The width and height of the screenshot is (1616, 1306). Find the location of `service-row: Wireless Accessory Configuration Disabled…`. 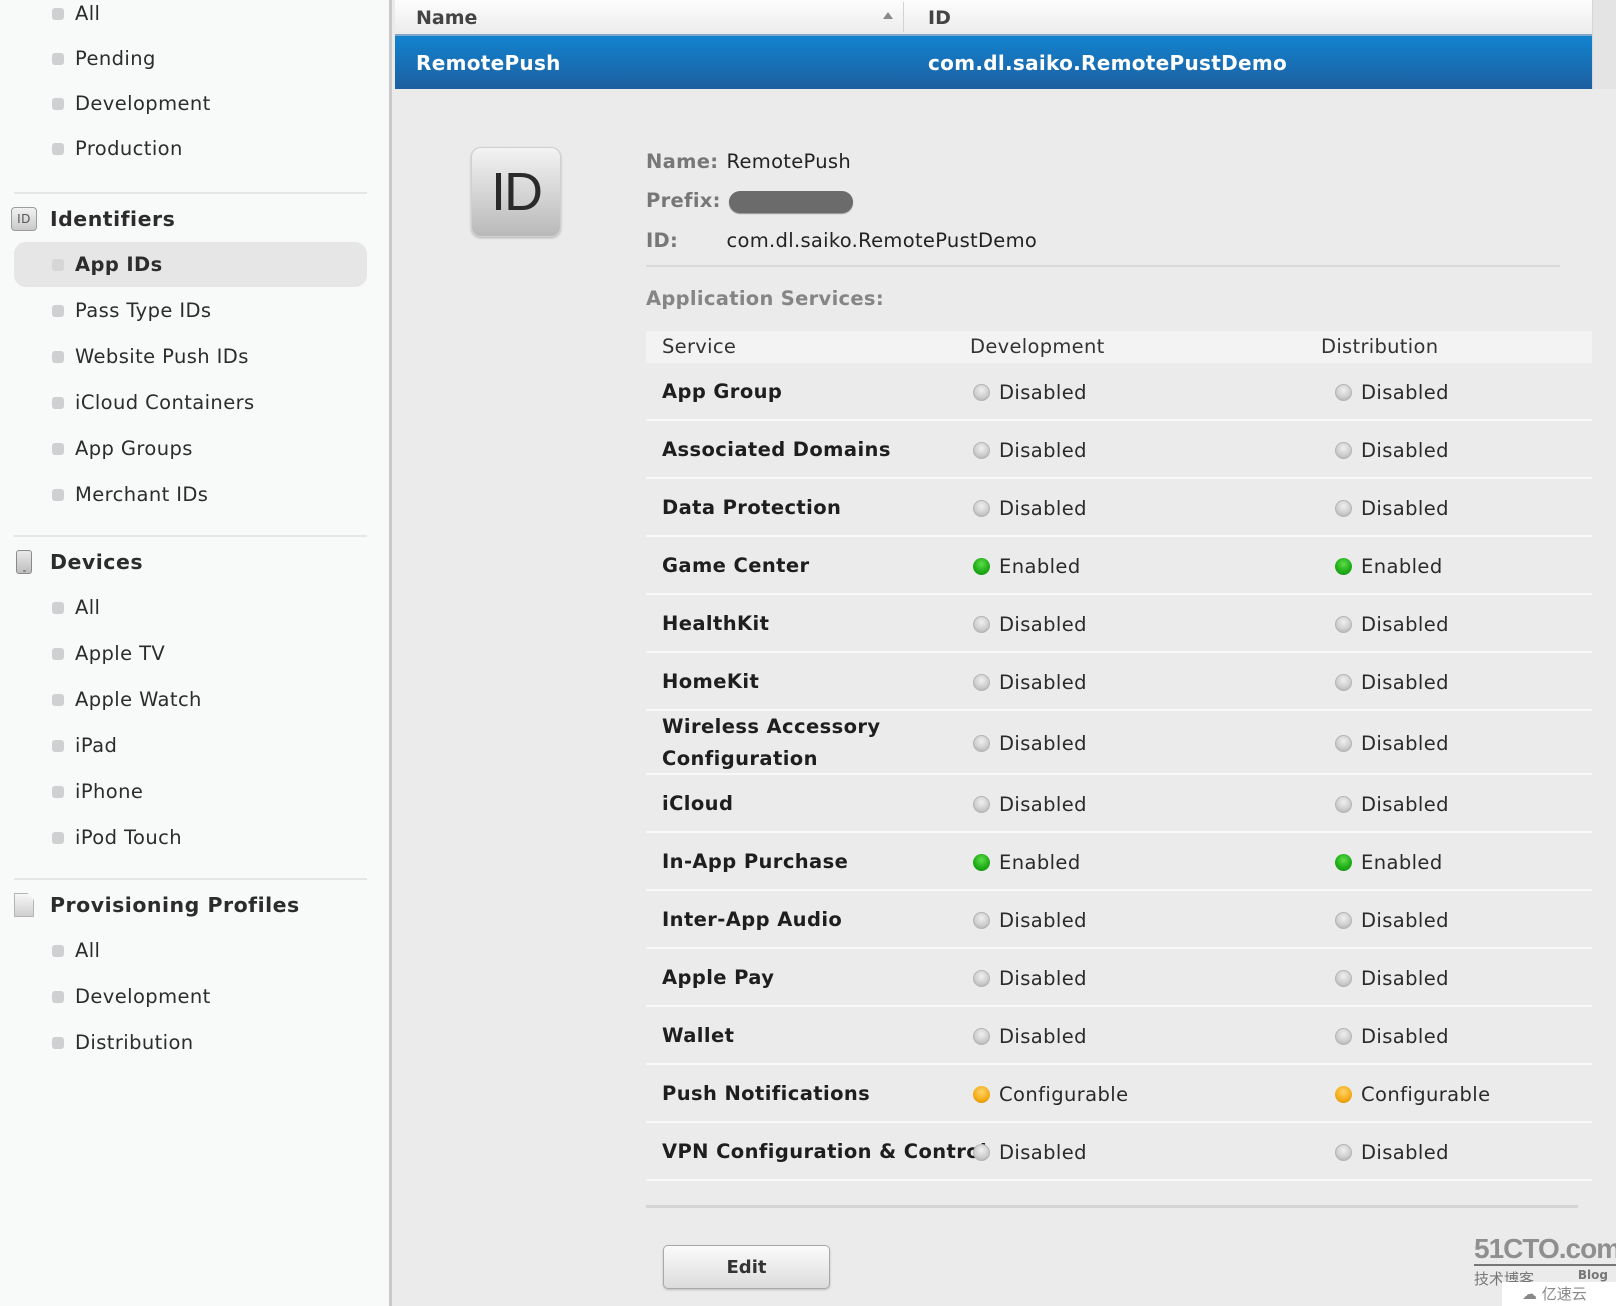

service-row: Wireless Accessory Configuration Disabled… is located at coordinates (1119, 743).